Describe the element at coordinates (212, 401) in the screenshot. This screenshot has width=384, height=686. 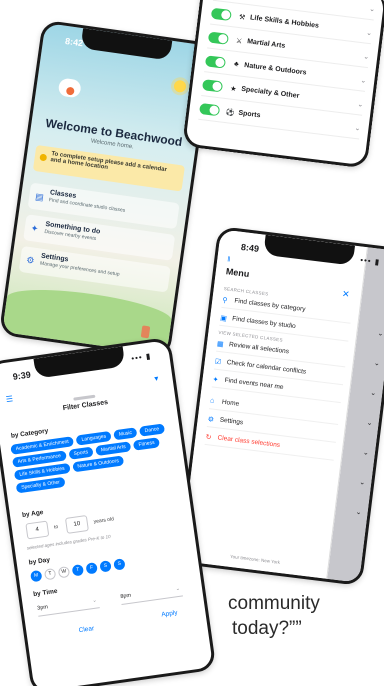
I see `home-icon: ⌂` at that location.